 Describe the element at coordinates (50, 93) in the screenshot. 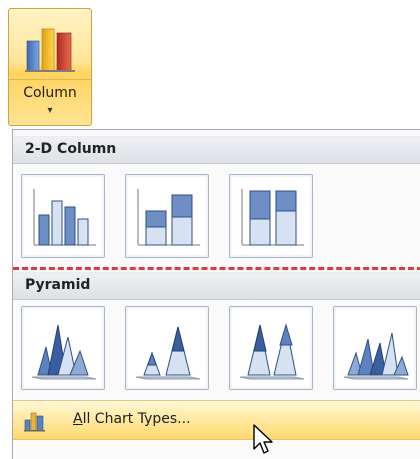

I see `column-button-label: Column` at that location.